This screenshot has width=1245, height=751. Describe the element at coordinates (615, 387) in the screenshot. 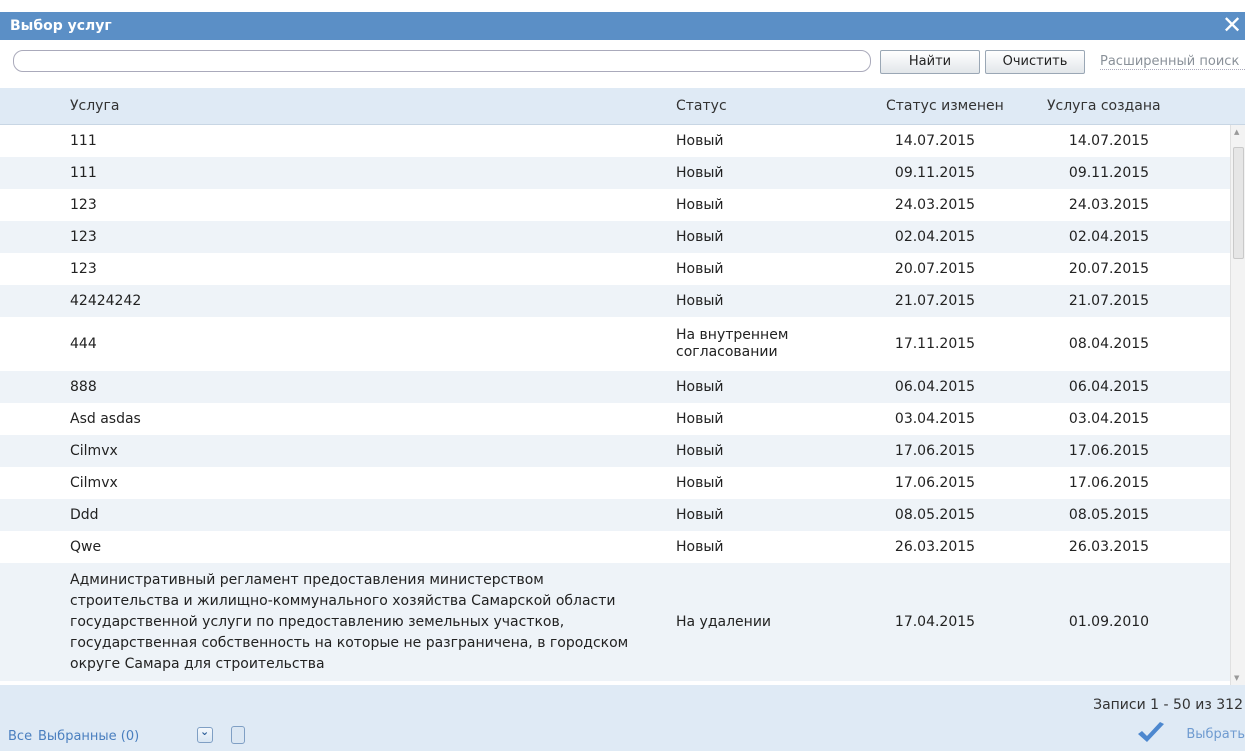

I see `table-row: 888 Новый 06.04.2015 06.04.2015` at that location.